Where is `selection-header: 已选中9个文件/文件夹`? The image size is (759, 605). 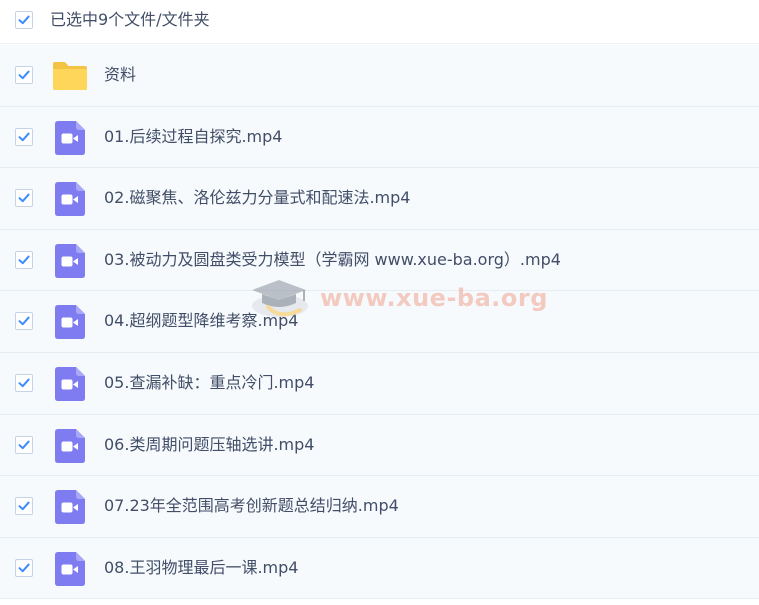 selection-header: 已选中9个文件/文件夹 is located at coordinates (379, 22).